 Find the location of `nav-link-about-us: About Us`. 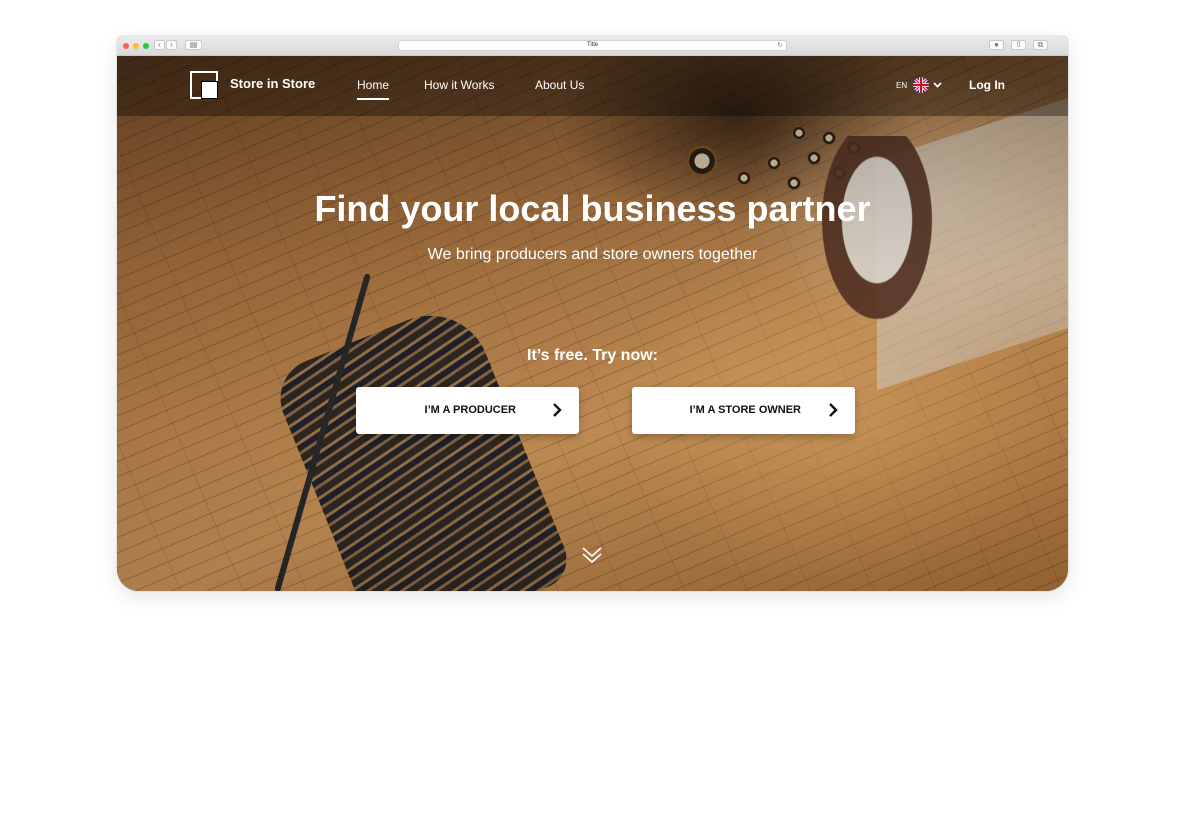

nav-link-about-us: About Us is located at coordinates (559, 85).